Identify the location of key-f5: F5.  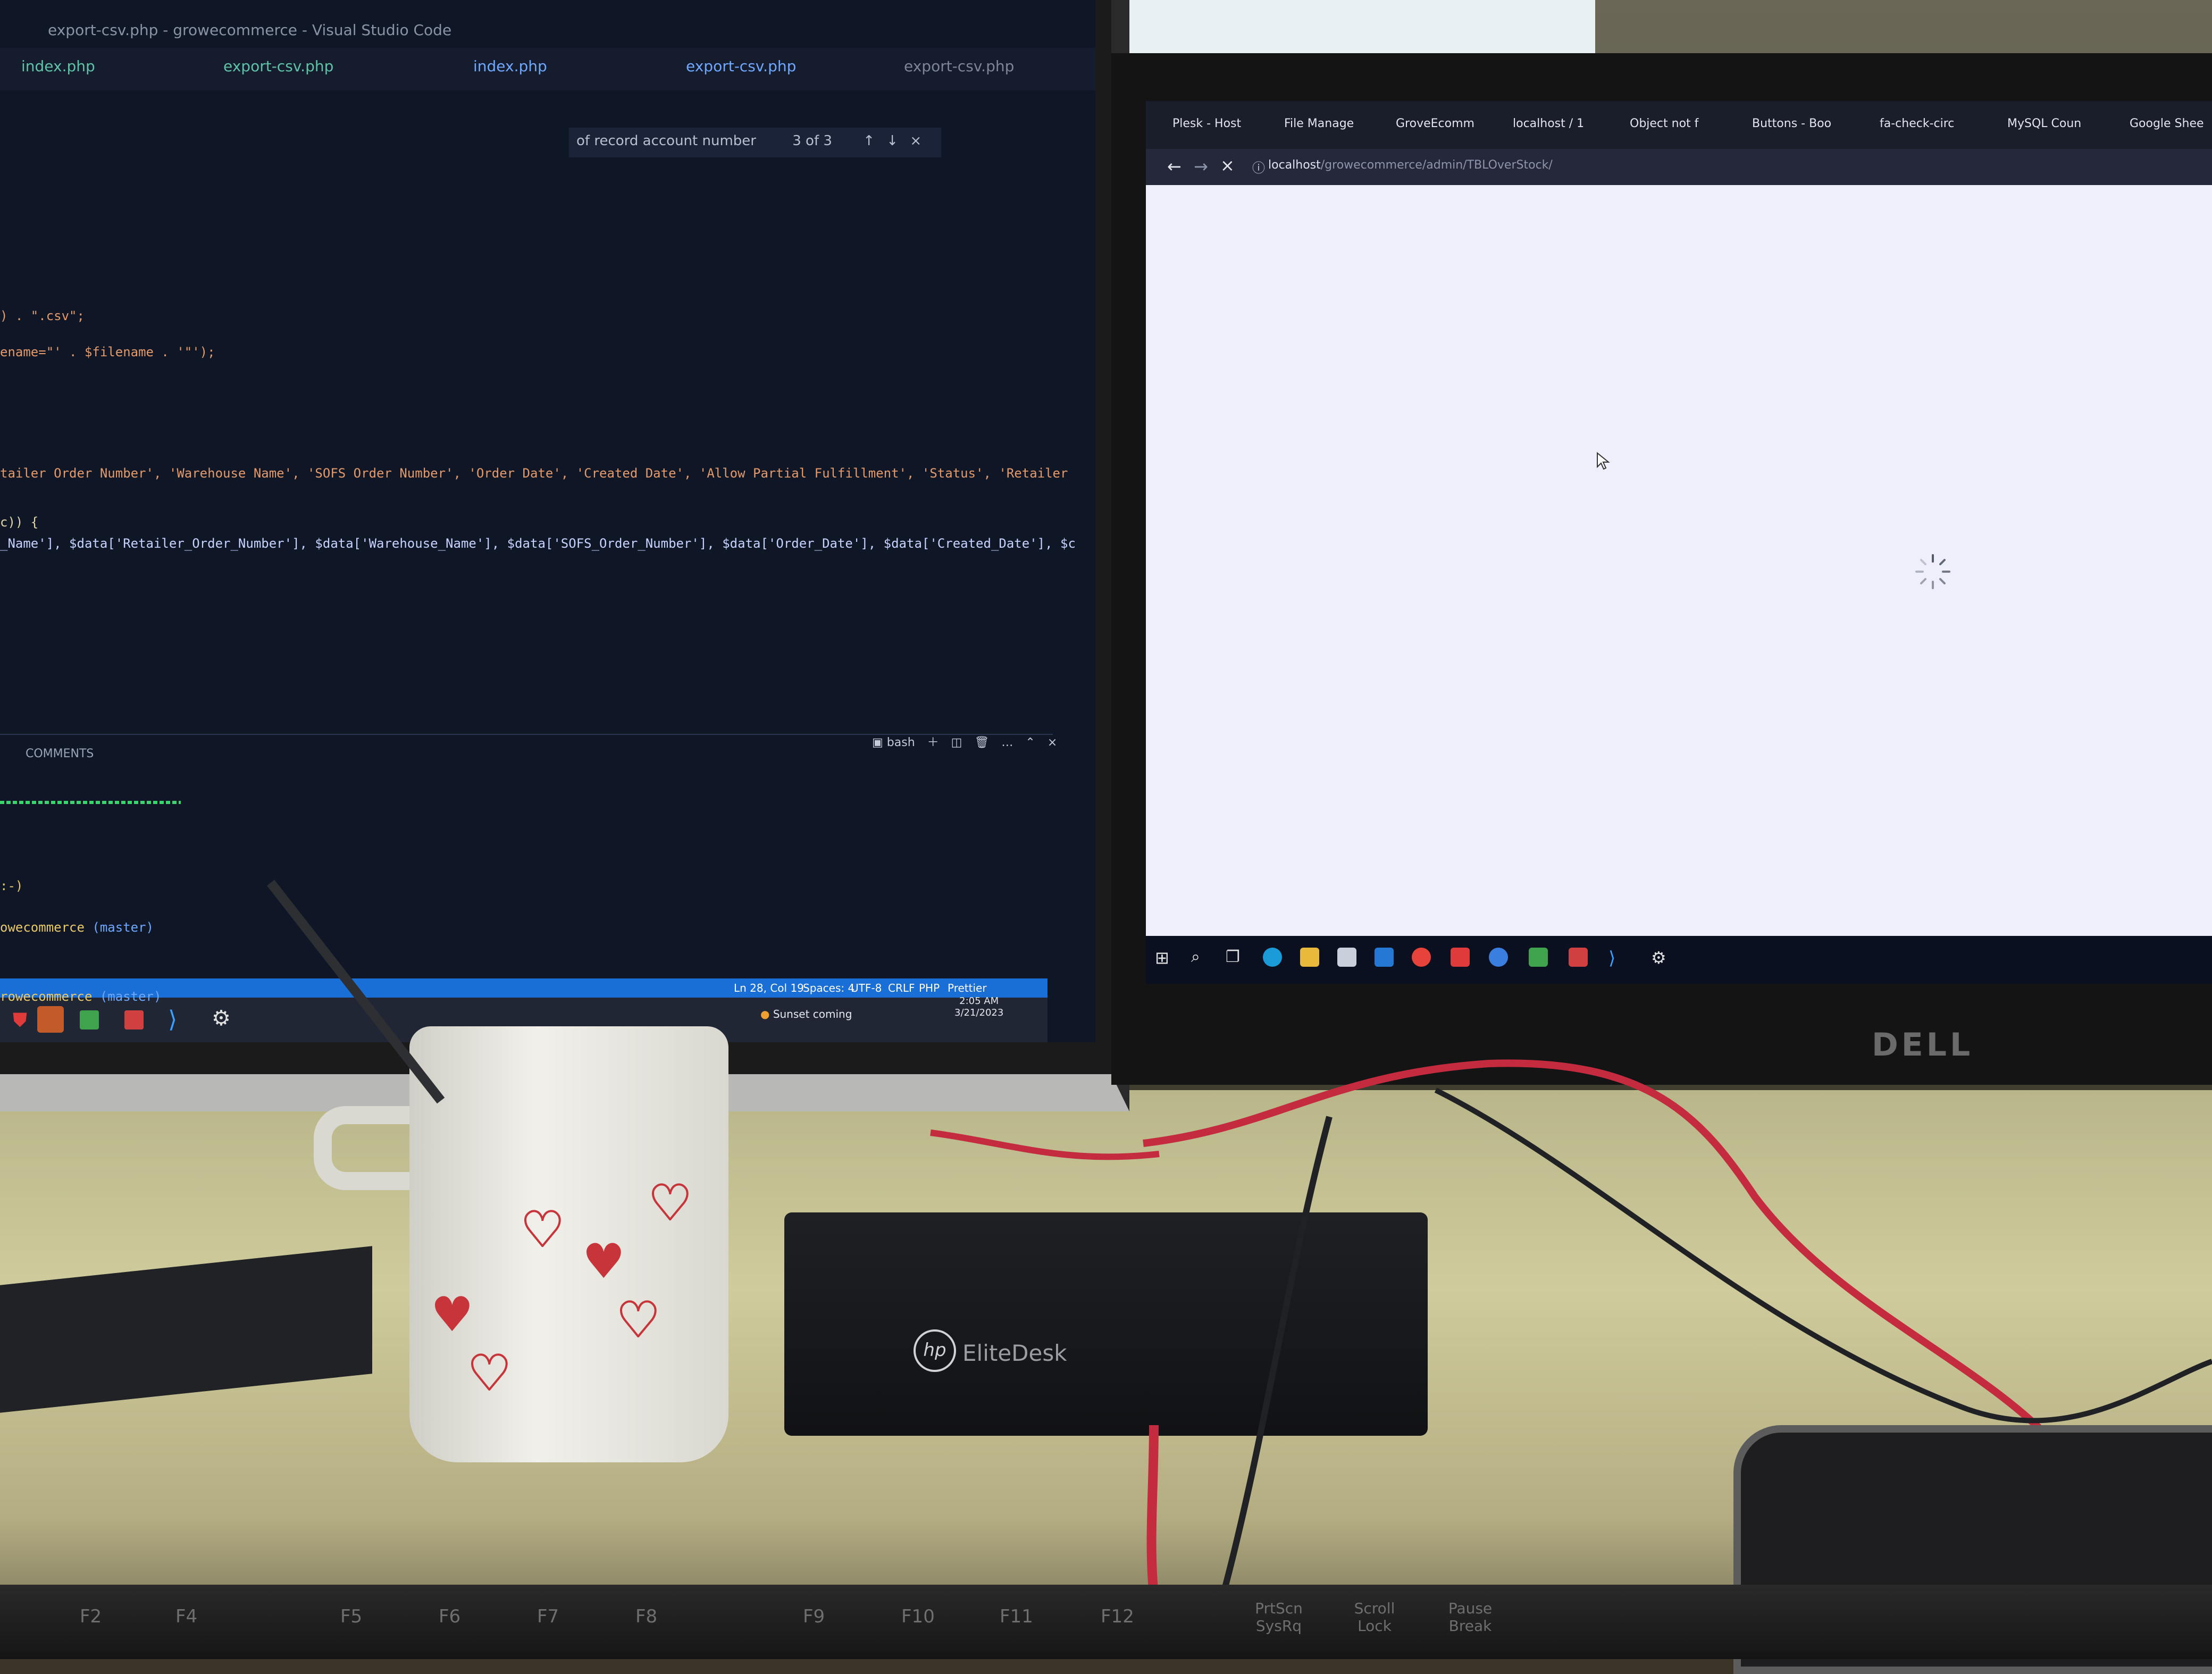
(351, 1616).